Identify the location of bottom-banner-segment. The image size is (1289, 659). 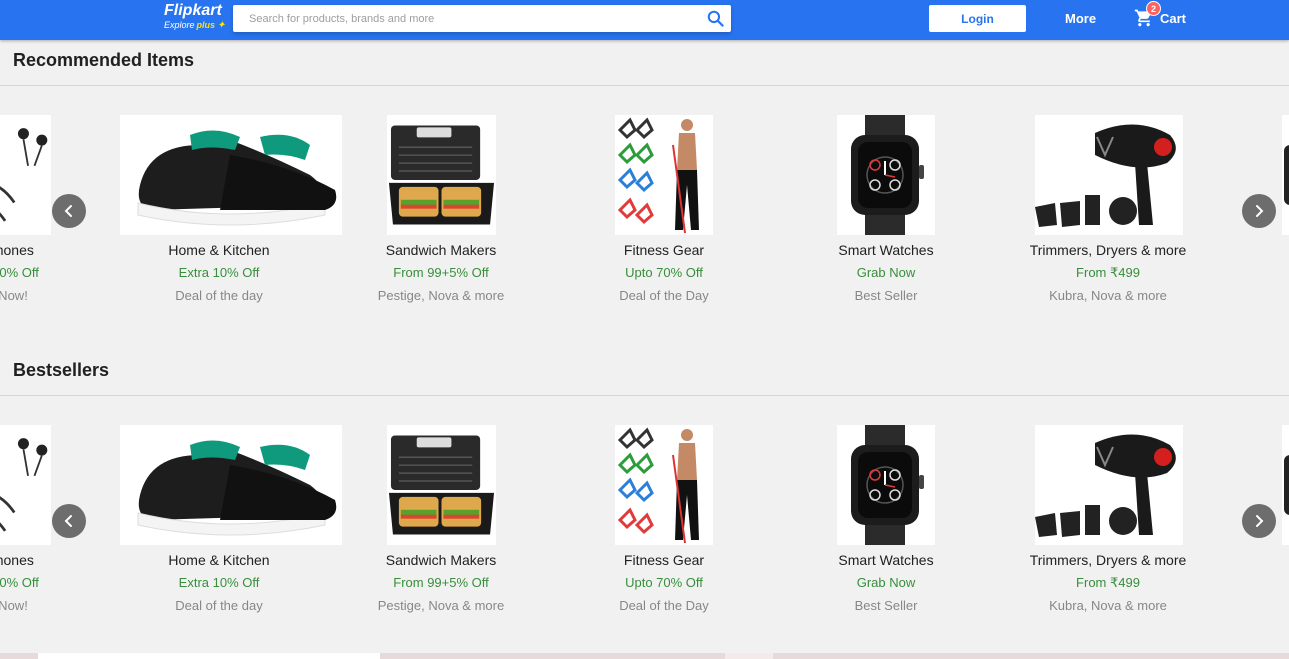
(749, 656).